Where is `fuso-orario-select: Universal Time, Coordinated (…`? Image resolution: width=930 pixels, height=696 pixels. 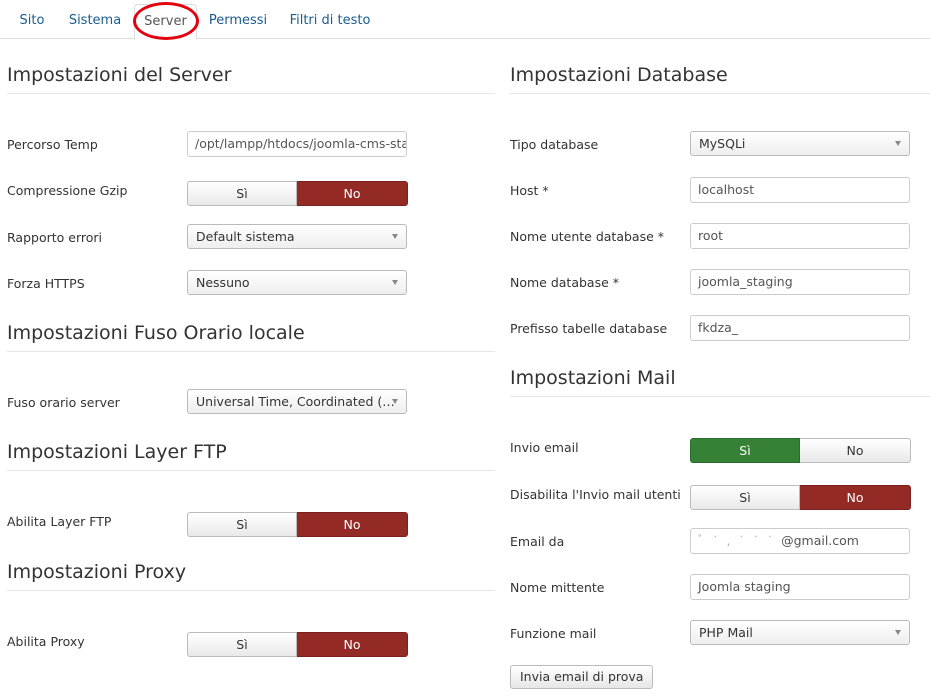
fuso-orario-select: Universal Time, Coordinated (… is located at coordinates (297, 401).